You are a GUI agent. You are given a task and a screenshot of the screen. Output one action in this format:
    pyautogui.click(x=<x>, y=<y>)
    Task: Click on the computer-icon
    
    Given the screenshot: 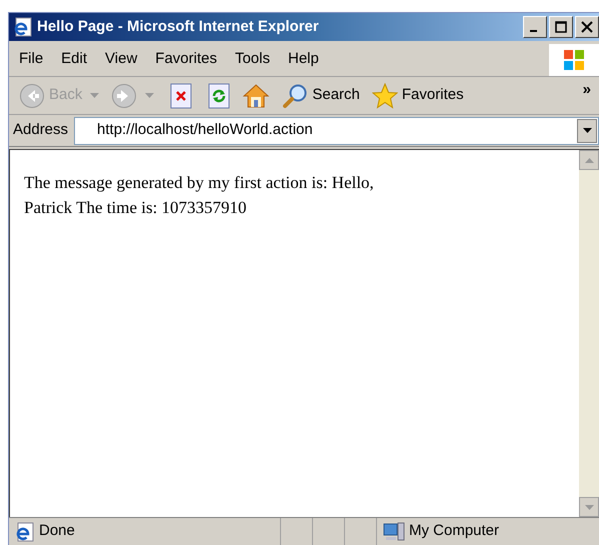 What is the action you would take?
    pyautogui.click(x=394, y=532)
    